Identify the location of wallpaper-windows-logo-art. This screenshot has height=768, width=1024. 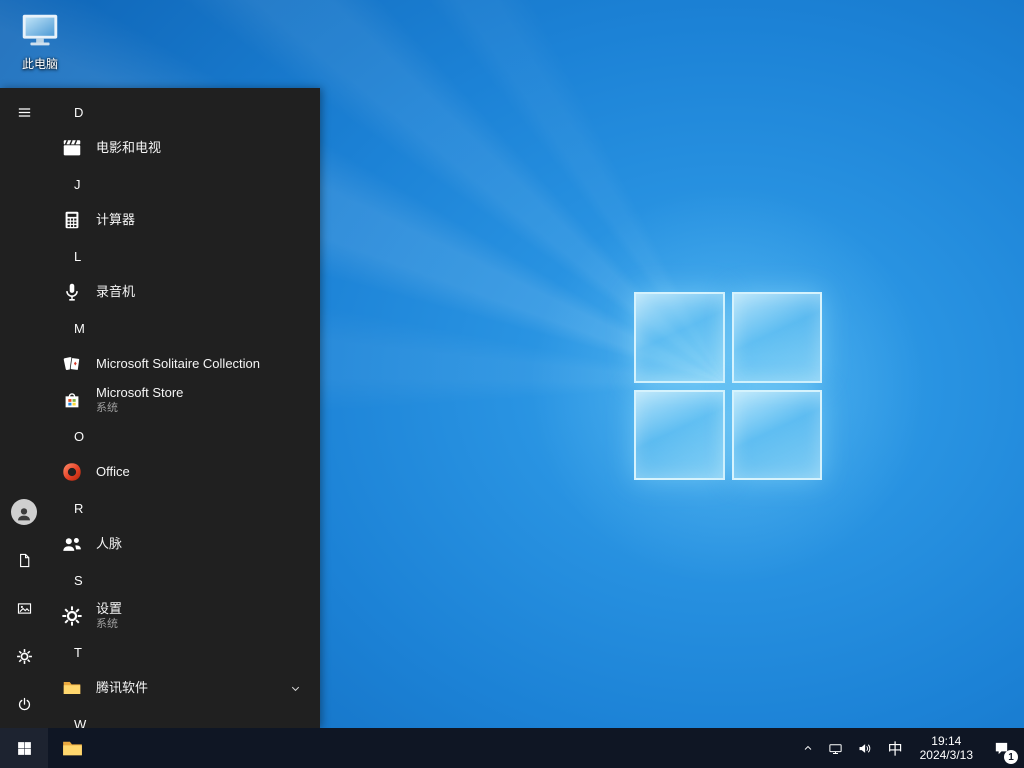
(728, 386).